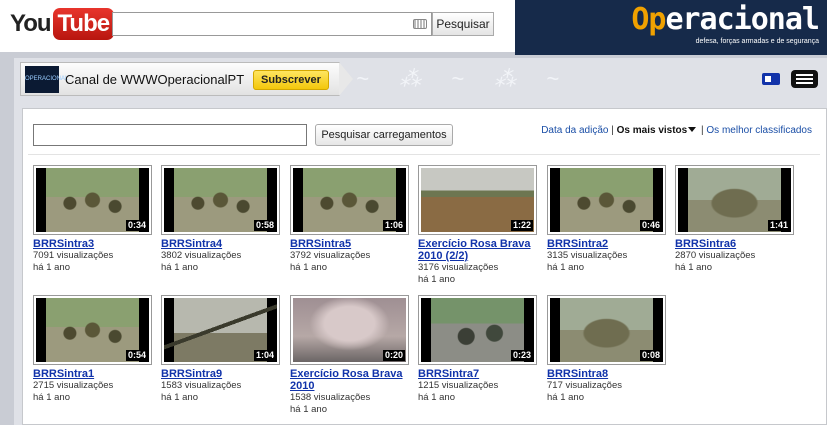 This screenshot has height=425, width=827. Describe the element at coordinates (607, 244) in the screenshot. I see `video-title-link: BRRSintra2` at that location.